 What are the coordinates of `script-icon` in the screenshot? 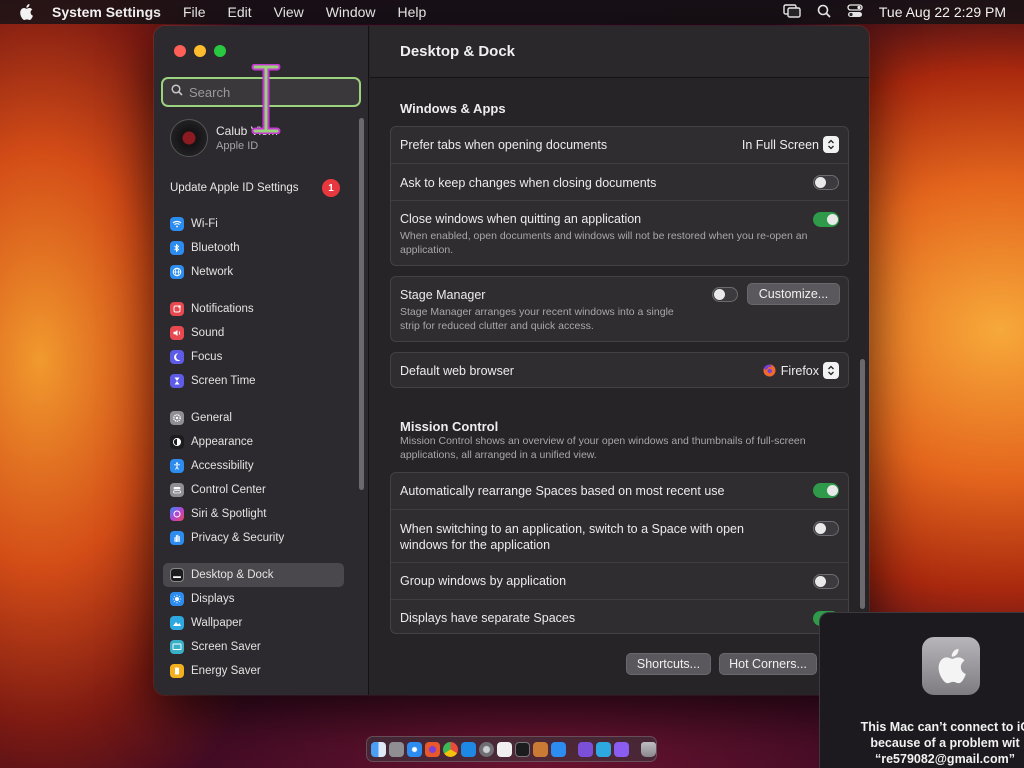 It's located at (540, 749).